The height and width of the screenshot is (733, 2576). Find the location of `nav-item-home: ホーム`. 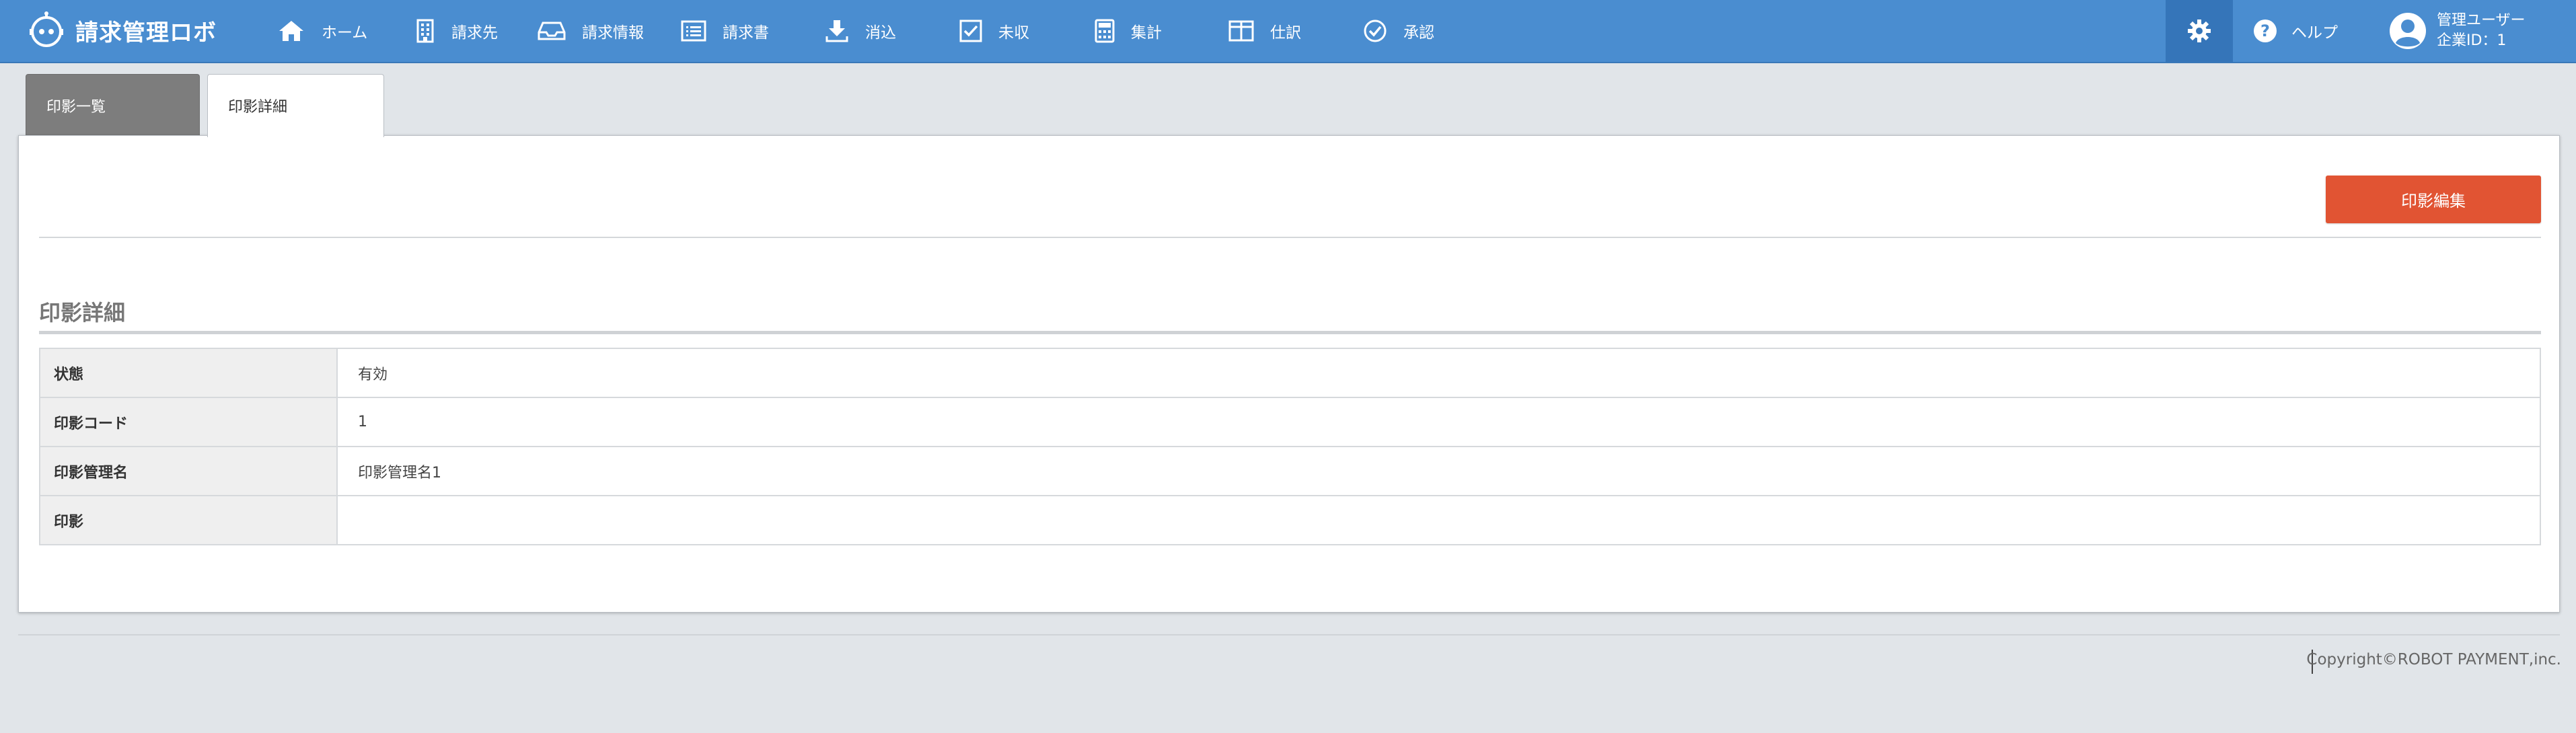

nav-item-home: ホーム is located at coordinates (322, 31).